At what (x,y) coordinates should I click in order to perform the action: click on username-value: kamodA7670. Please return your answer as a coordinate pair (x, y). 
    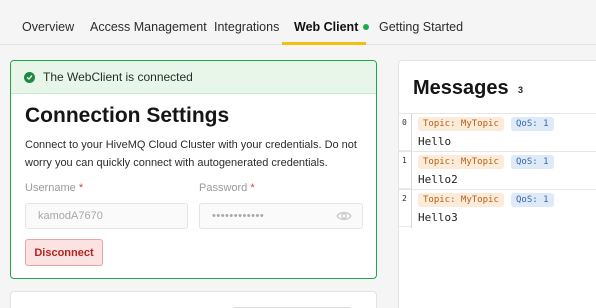
    Looking at the image, I should click on (70, 216).